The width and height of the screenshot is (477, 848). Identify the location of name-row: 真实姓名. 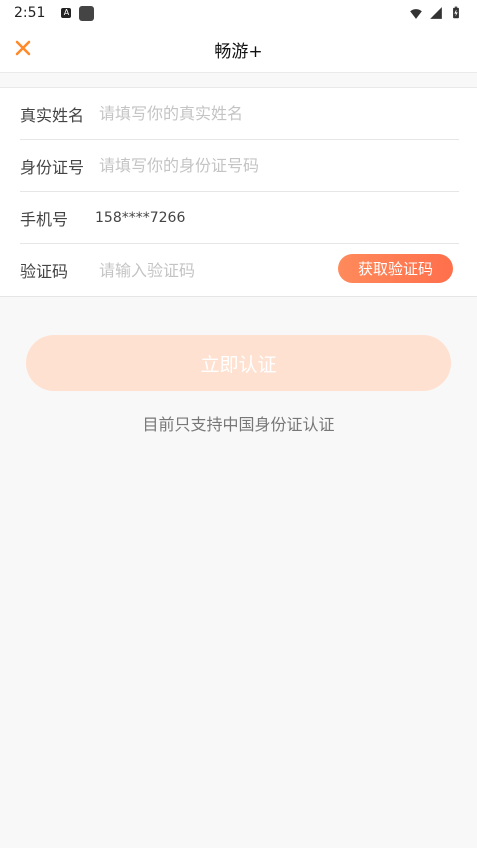
(239, 114).